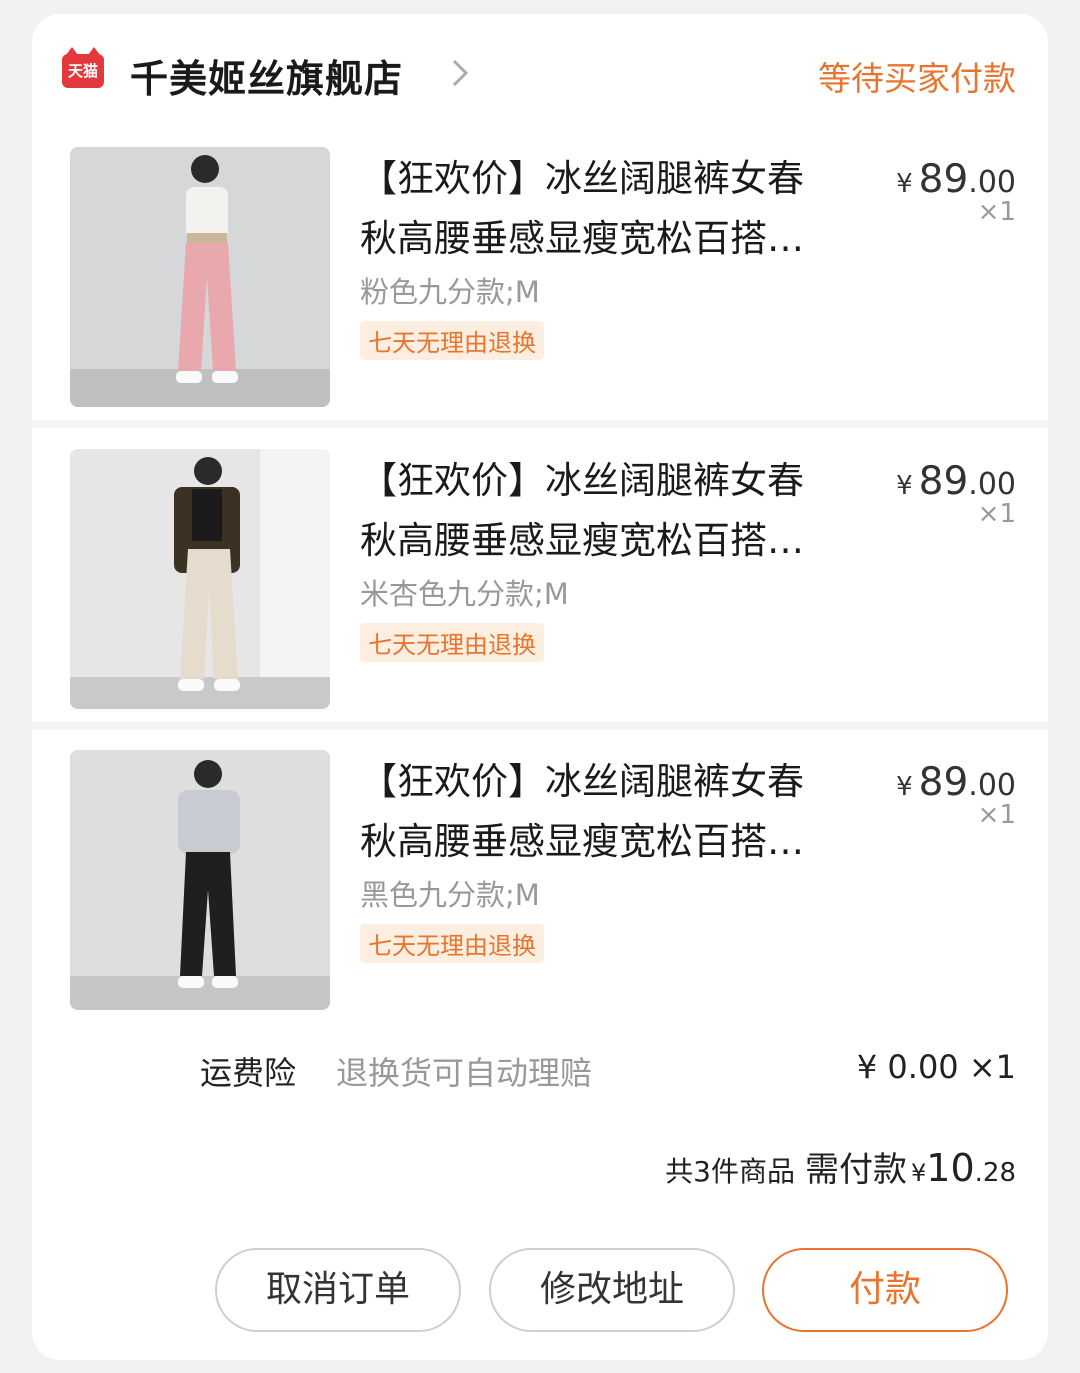 The width and height of the screenshot is (1080, 1373). I want to click on shipping-insurance-description: 退换货可自动理赔, so click(464, 1073).